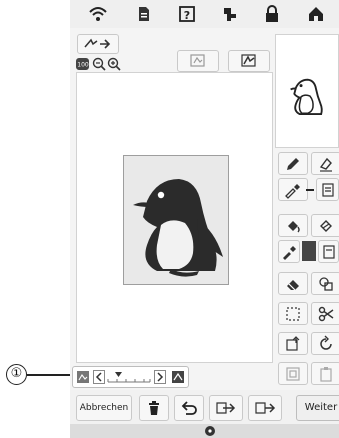  What do you see at coordinates (99, 377) in the screenshot?
I see `scroll-left-icon` at bounding box center [99, 377].